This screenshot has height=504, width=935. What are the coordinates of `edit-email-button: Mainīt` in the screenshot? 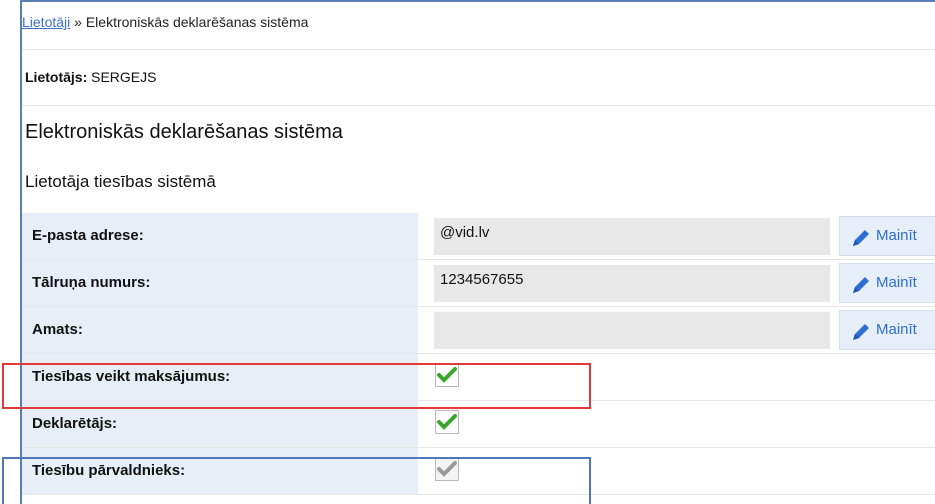 It's located at (887, 236).